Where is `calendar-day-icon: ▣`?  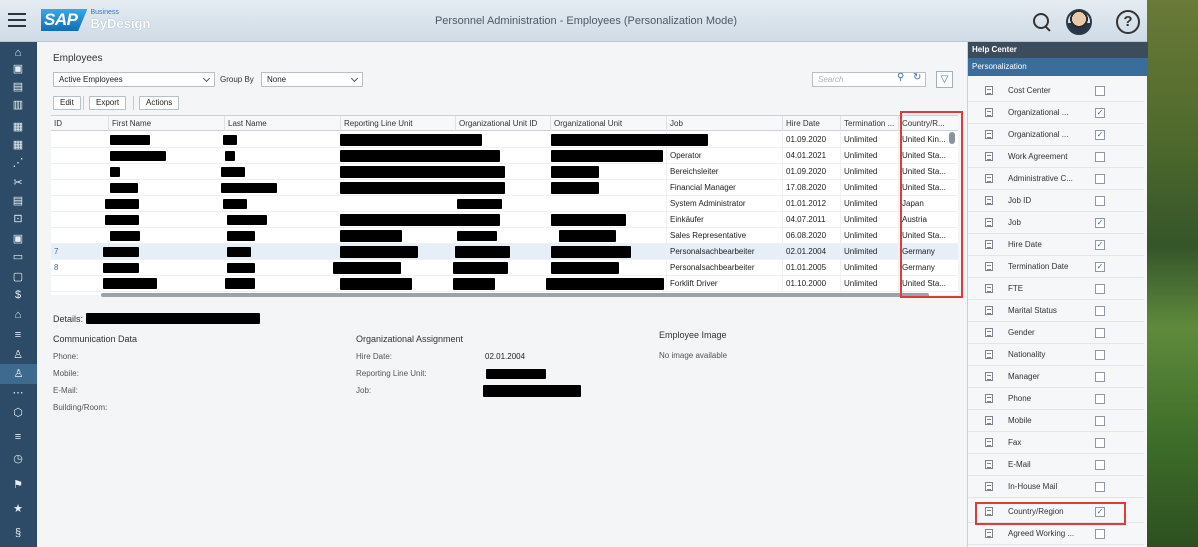 calendar-day-icon: ▣ is located at coordinates (18, 239).